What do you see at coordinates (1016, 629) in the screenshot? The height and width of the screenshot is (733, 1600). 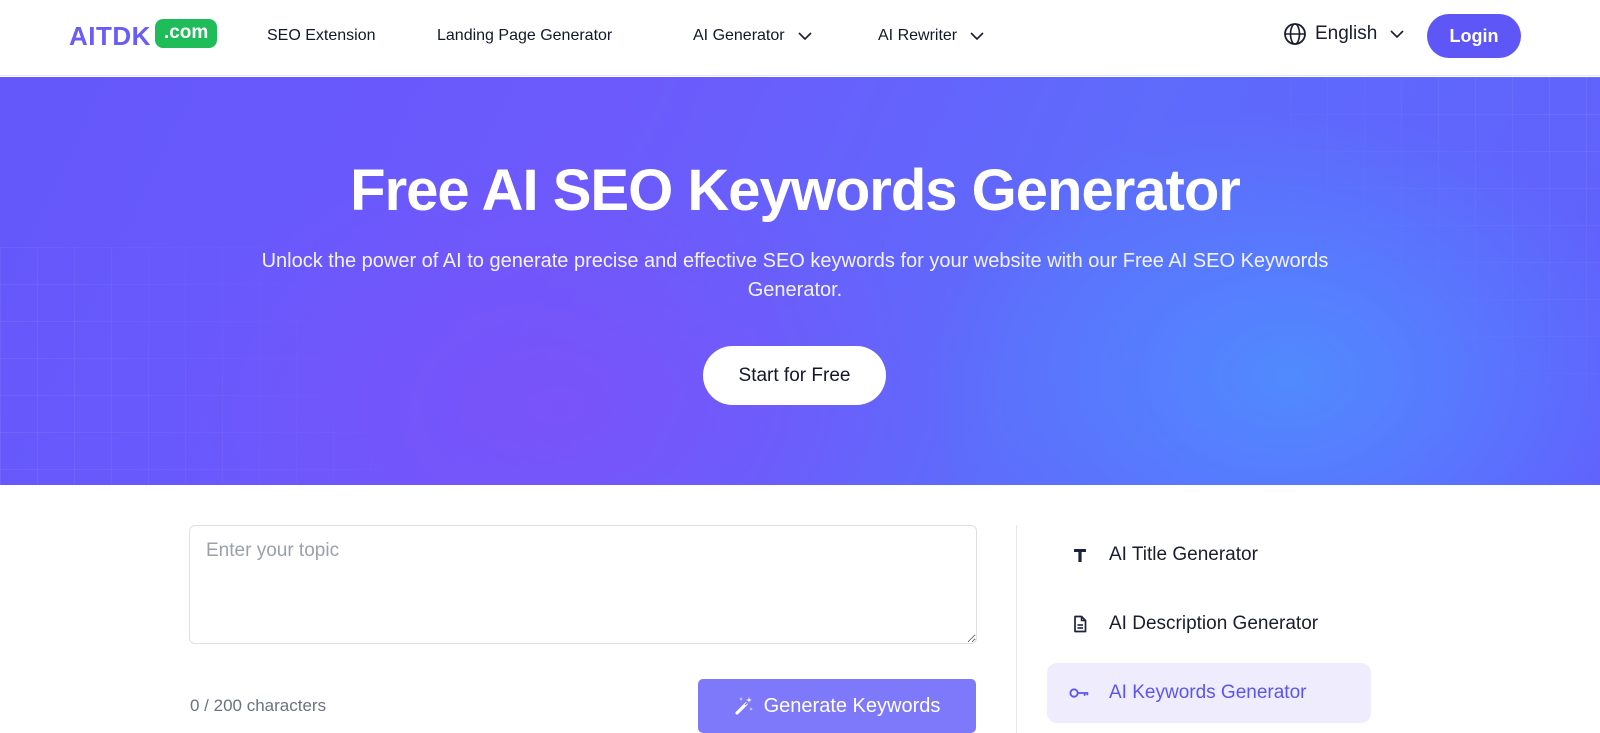 I see `divider` at bounding box center [1016, 629].